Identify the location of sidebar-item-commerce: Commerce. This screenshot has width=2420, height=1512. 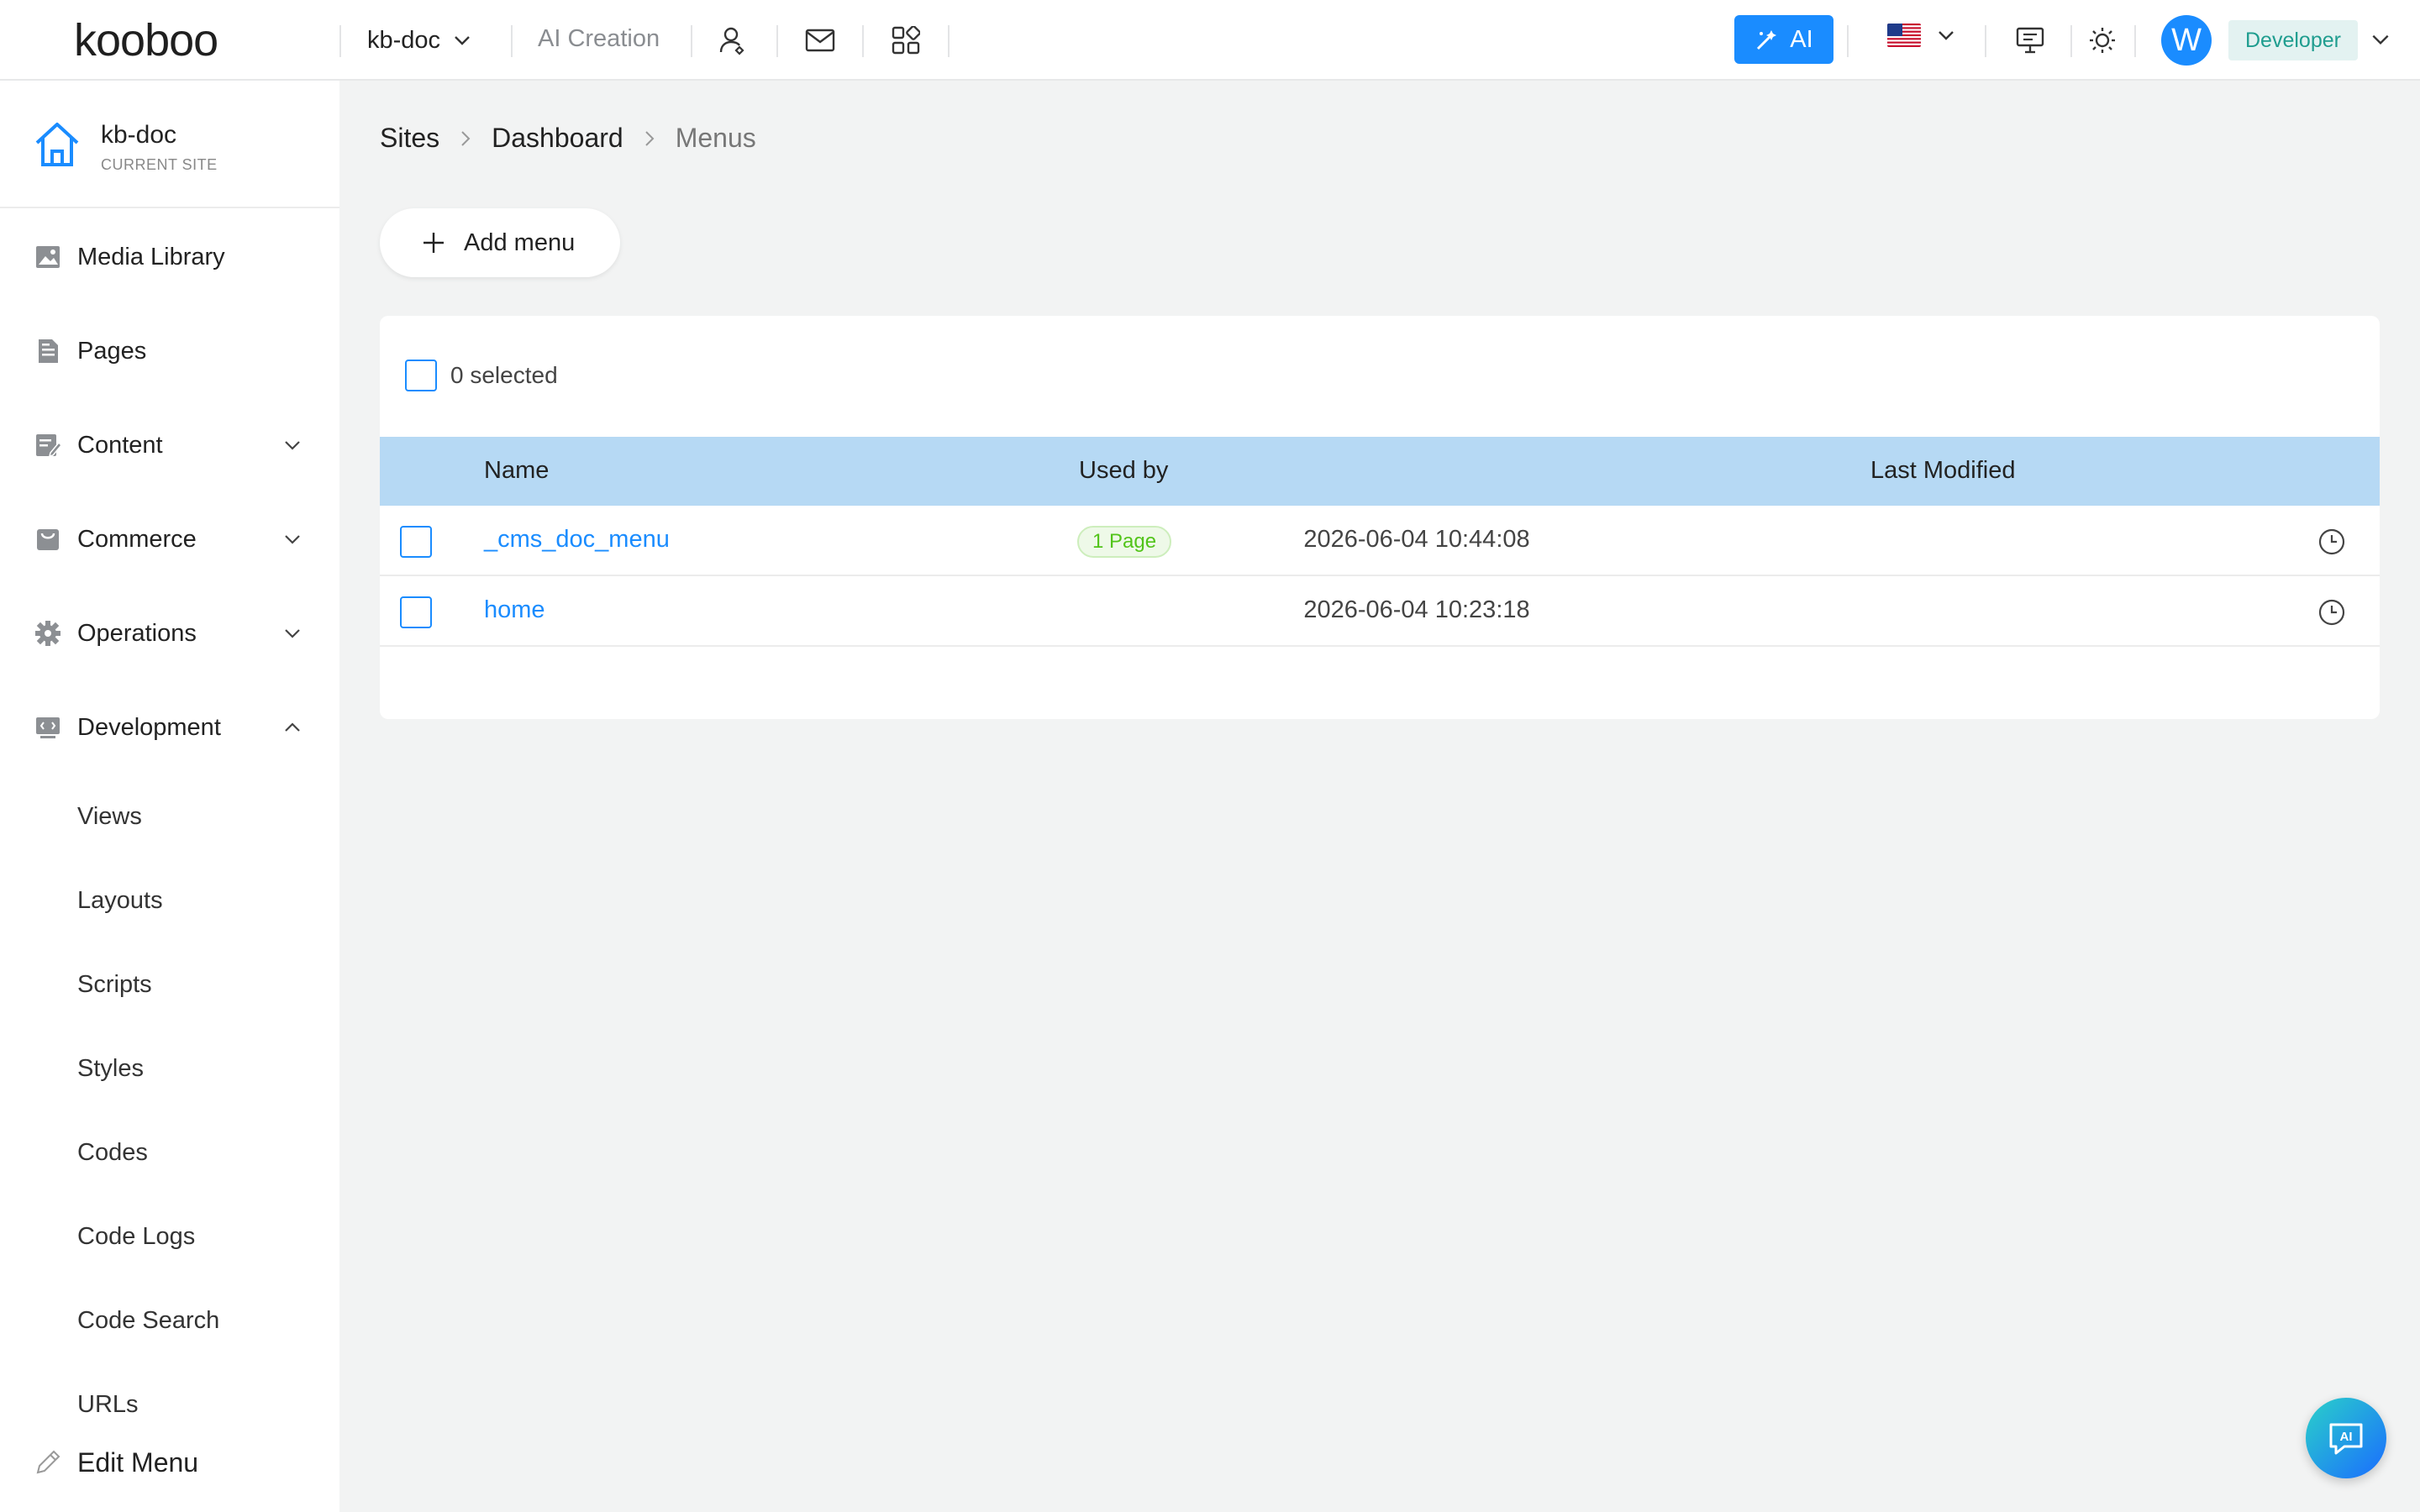
(169, 539).